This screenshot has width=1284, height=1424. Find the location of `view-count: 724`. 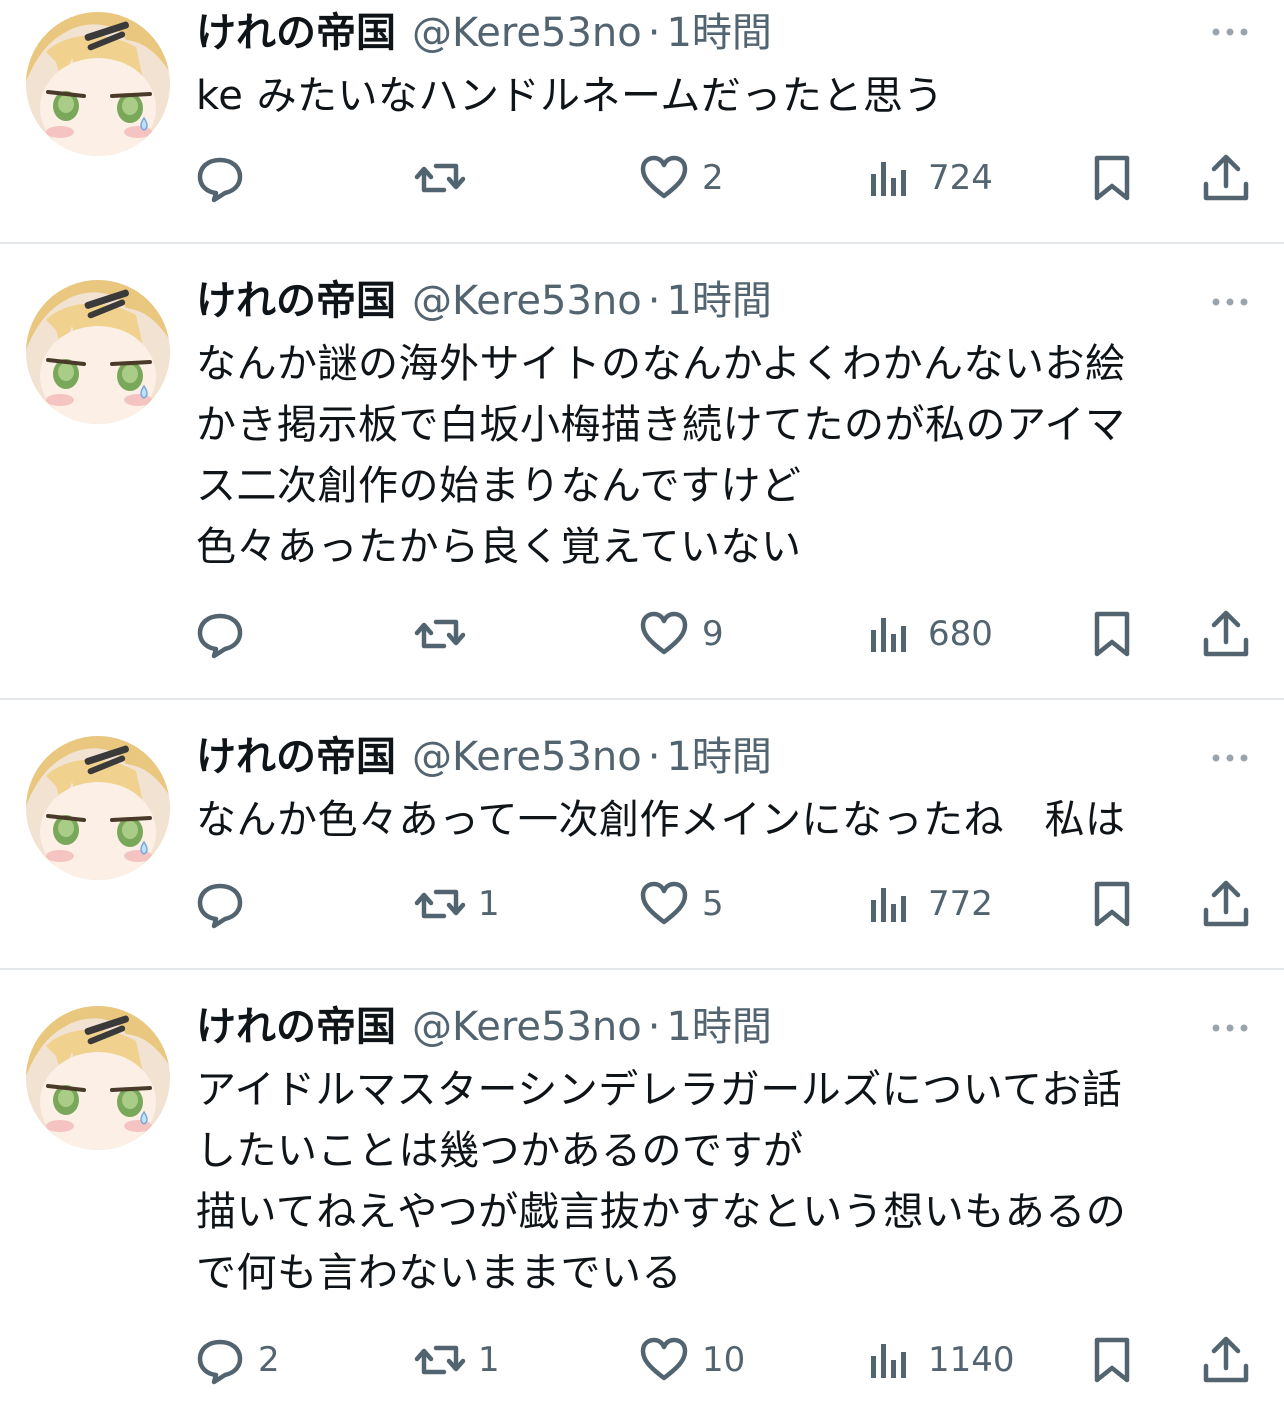

view-count: 724 is located at coordinates (960, 178).